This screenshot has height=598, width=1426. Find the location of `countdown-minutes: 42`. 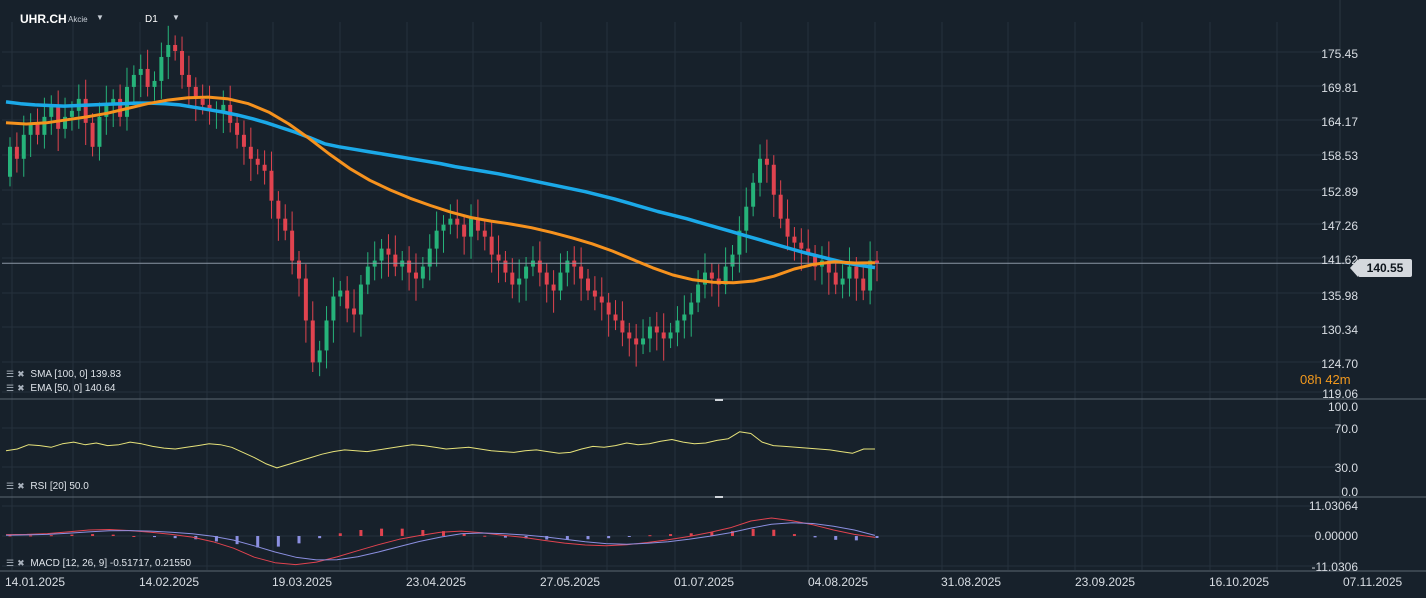

countdown-minutes: 42 is located at coordinates (1332, 379).